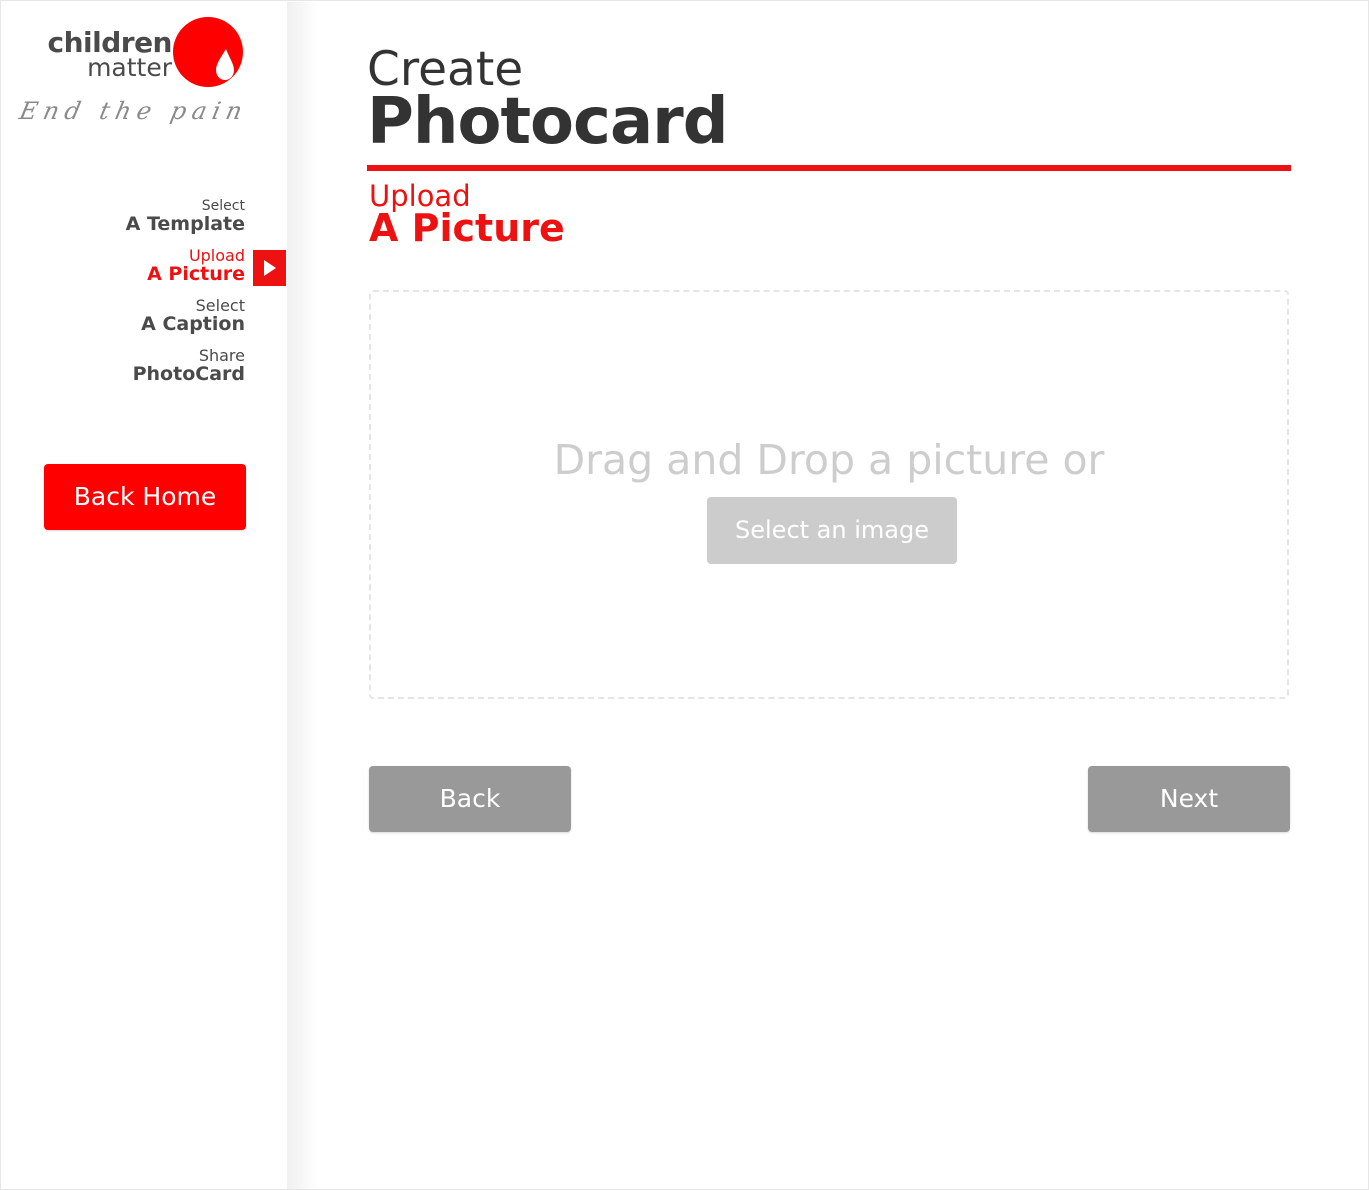 This screenshot has width=1369, height=1190. Describe the element at coordinates (1189, 799) in the screenshot. I see `next-button: Next` at that location.